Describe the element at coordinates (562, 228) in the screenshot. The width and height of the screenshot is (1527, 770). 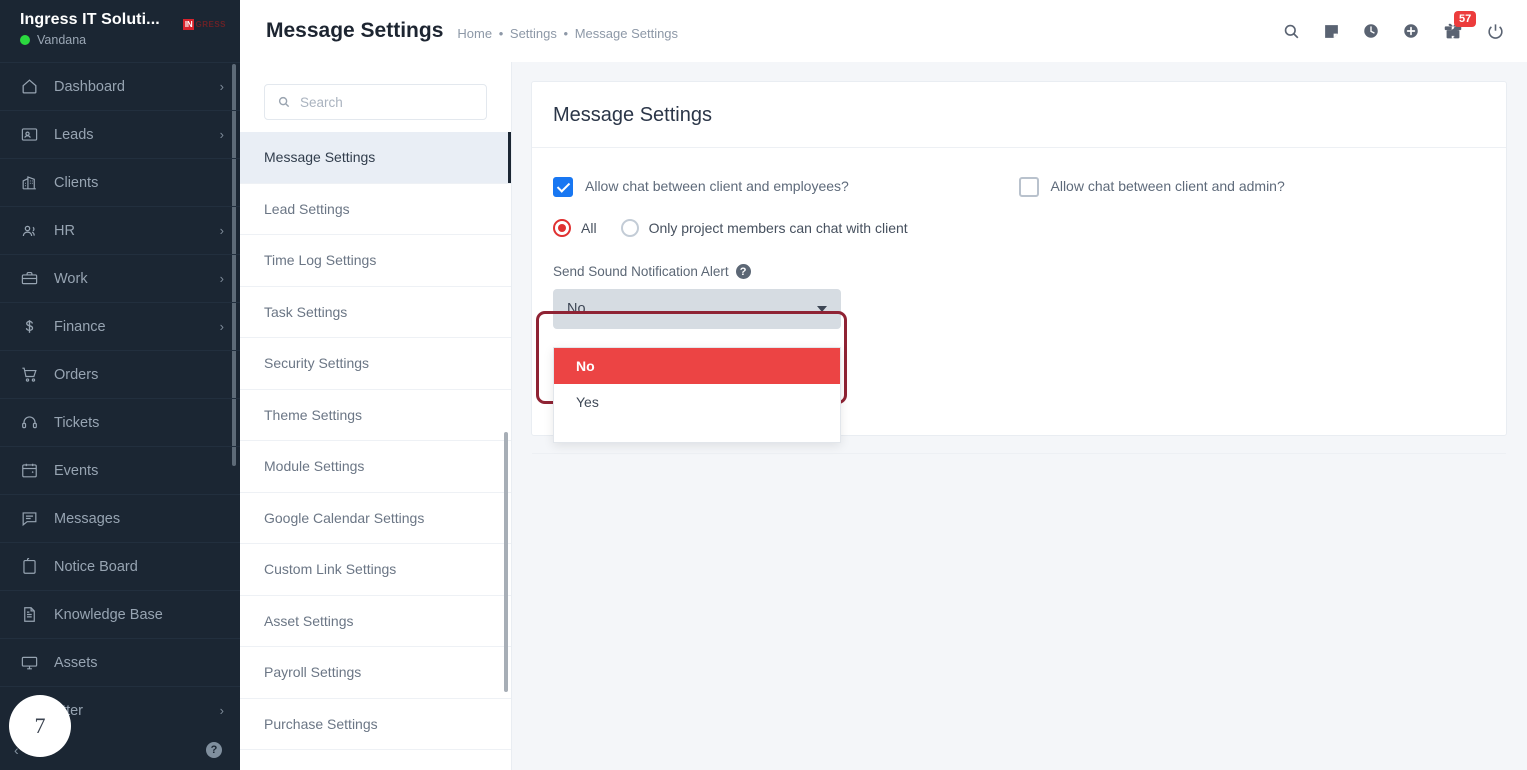
I see `radio-all` at that location.